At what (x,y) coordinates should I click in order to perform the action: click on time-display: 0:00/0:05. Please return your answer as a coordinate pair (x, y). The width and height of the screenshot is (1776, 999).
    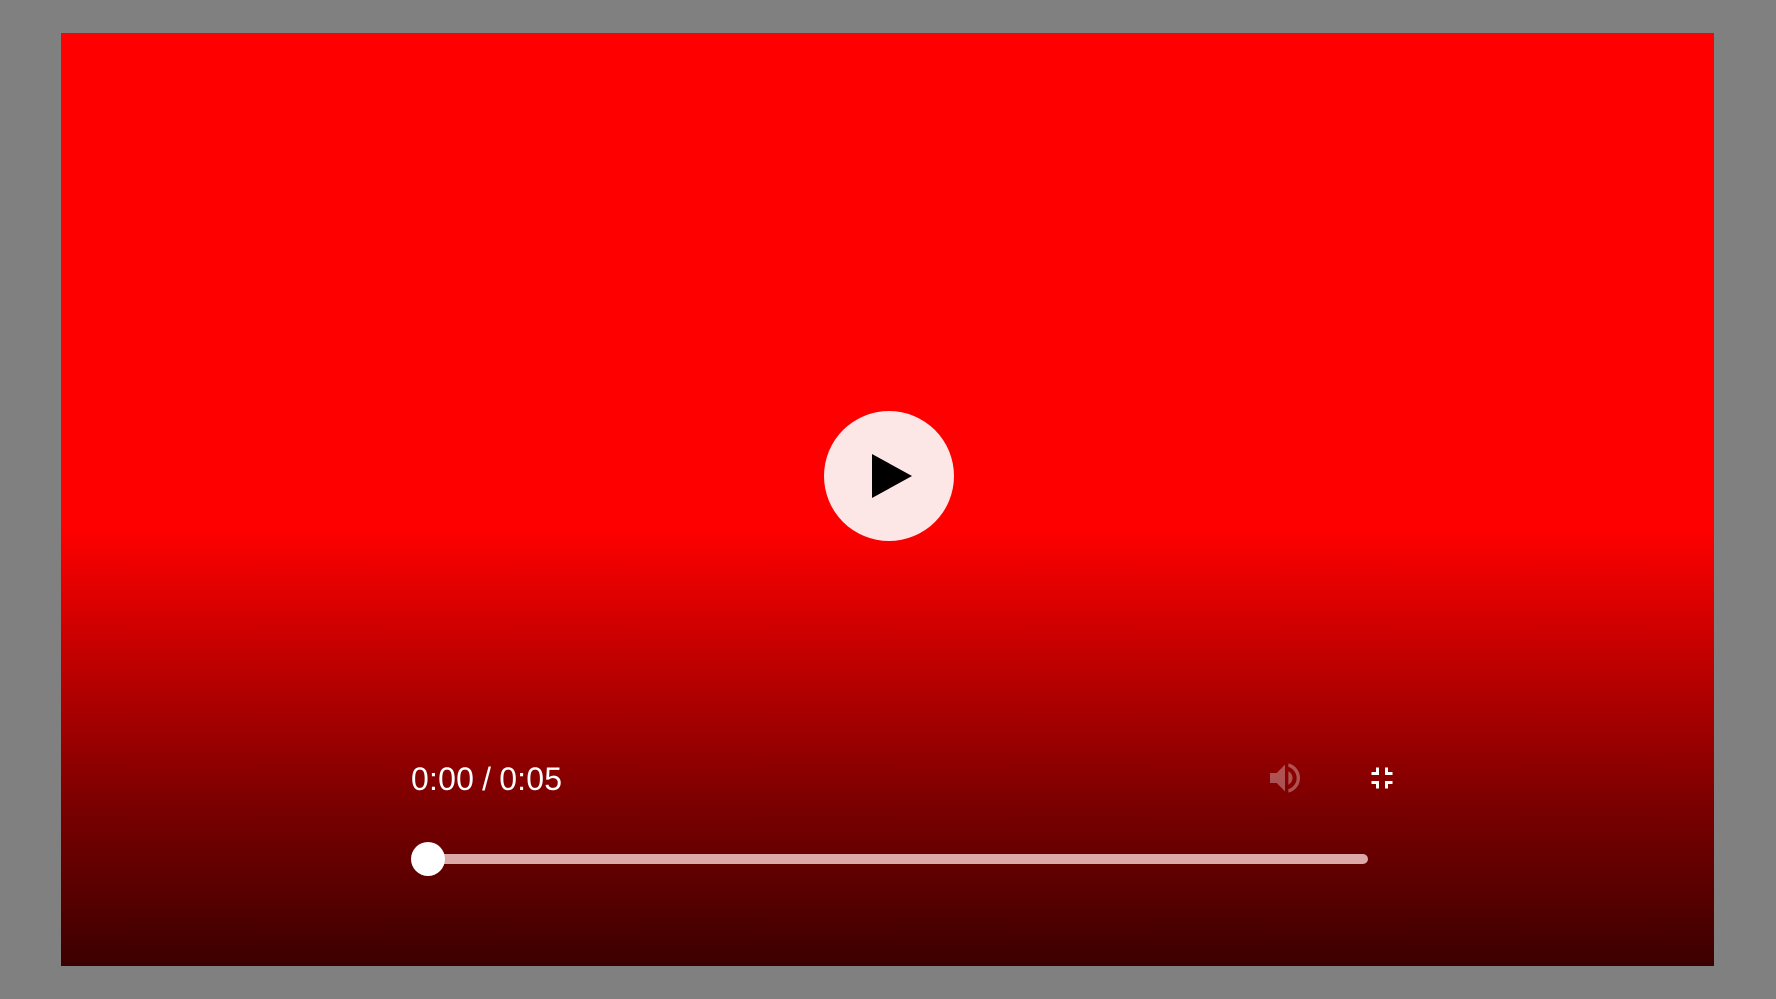
    Looking at the image, I should click on (486, 779).